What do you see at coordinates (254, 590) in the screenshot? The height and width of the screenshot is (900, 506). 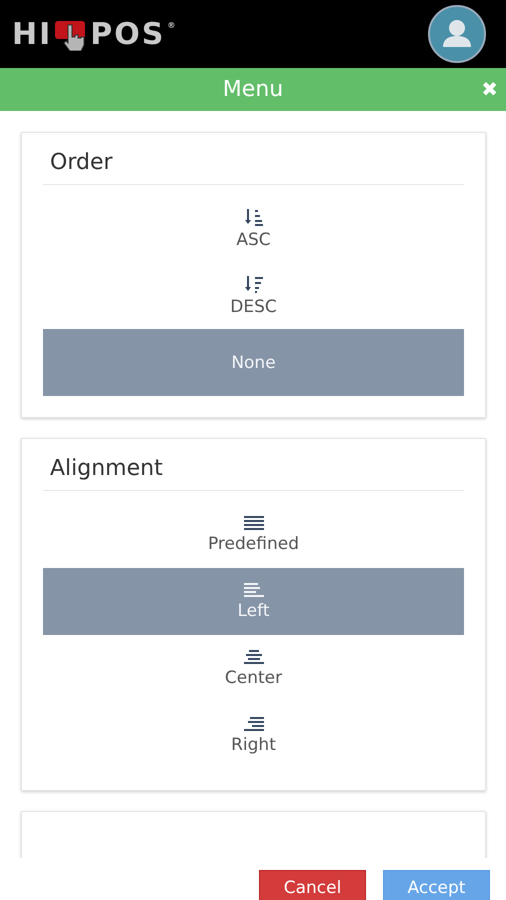 I see `align-left-icon` at bounding box center [254, 590].